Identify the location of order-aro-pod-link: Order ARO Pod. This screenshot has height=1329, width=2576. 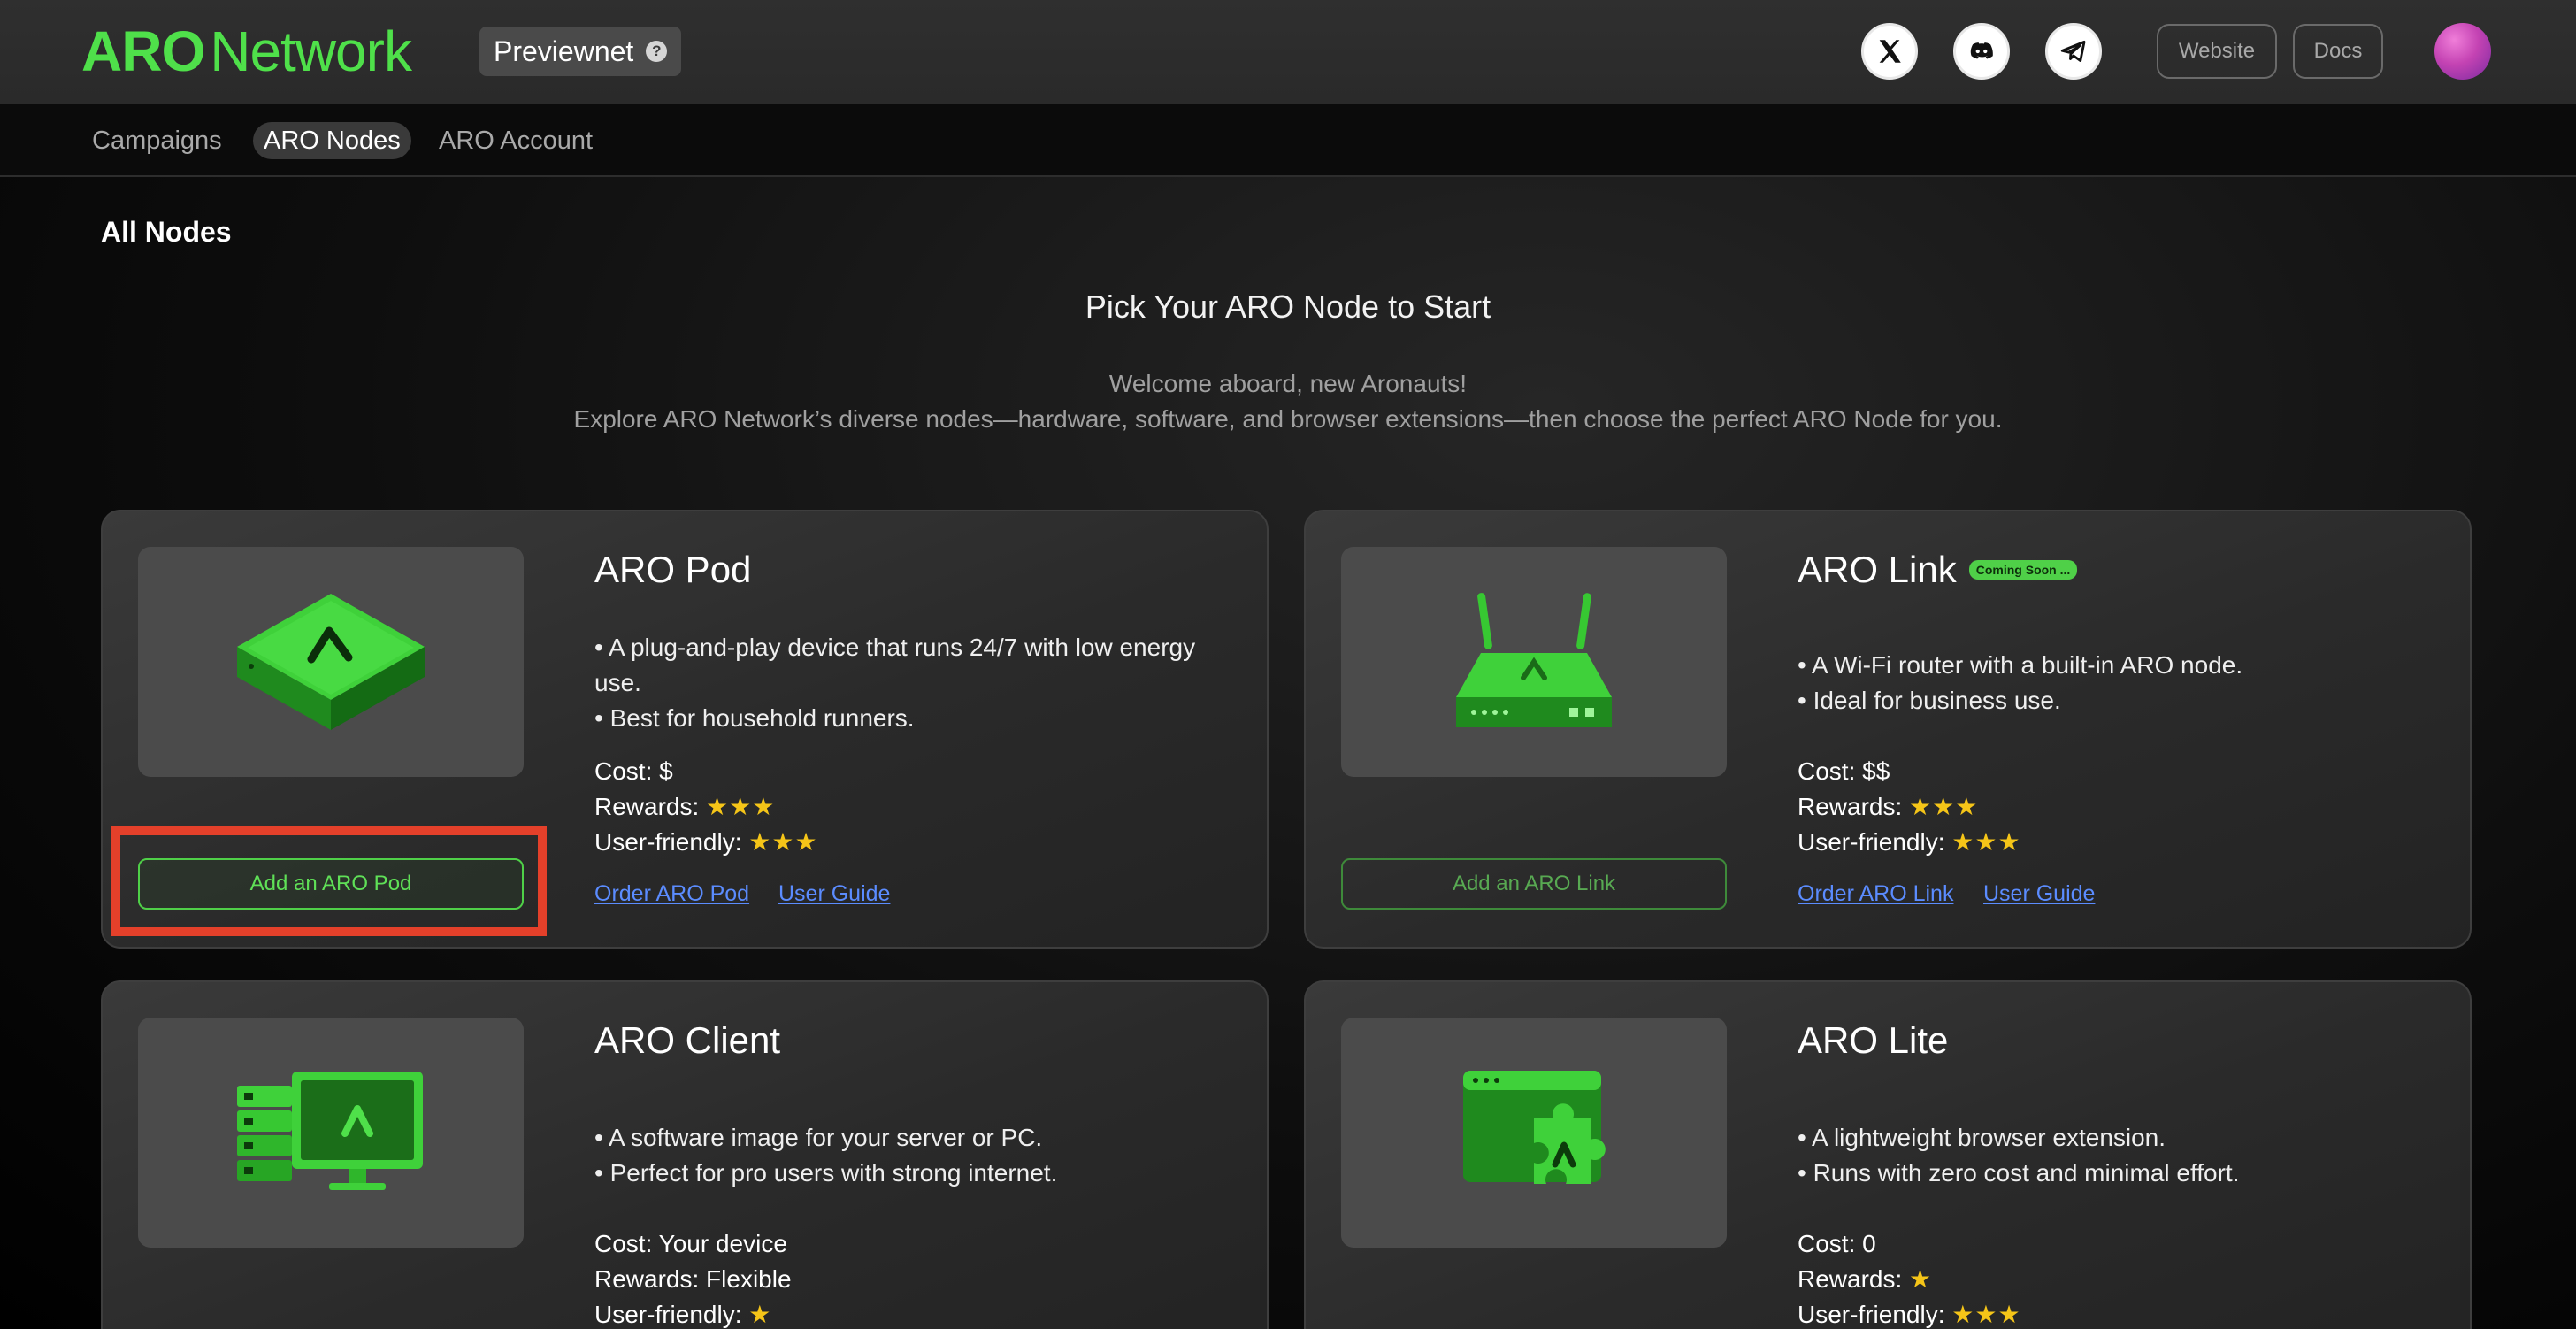
(671, 894).